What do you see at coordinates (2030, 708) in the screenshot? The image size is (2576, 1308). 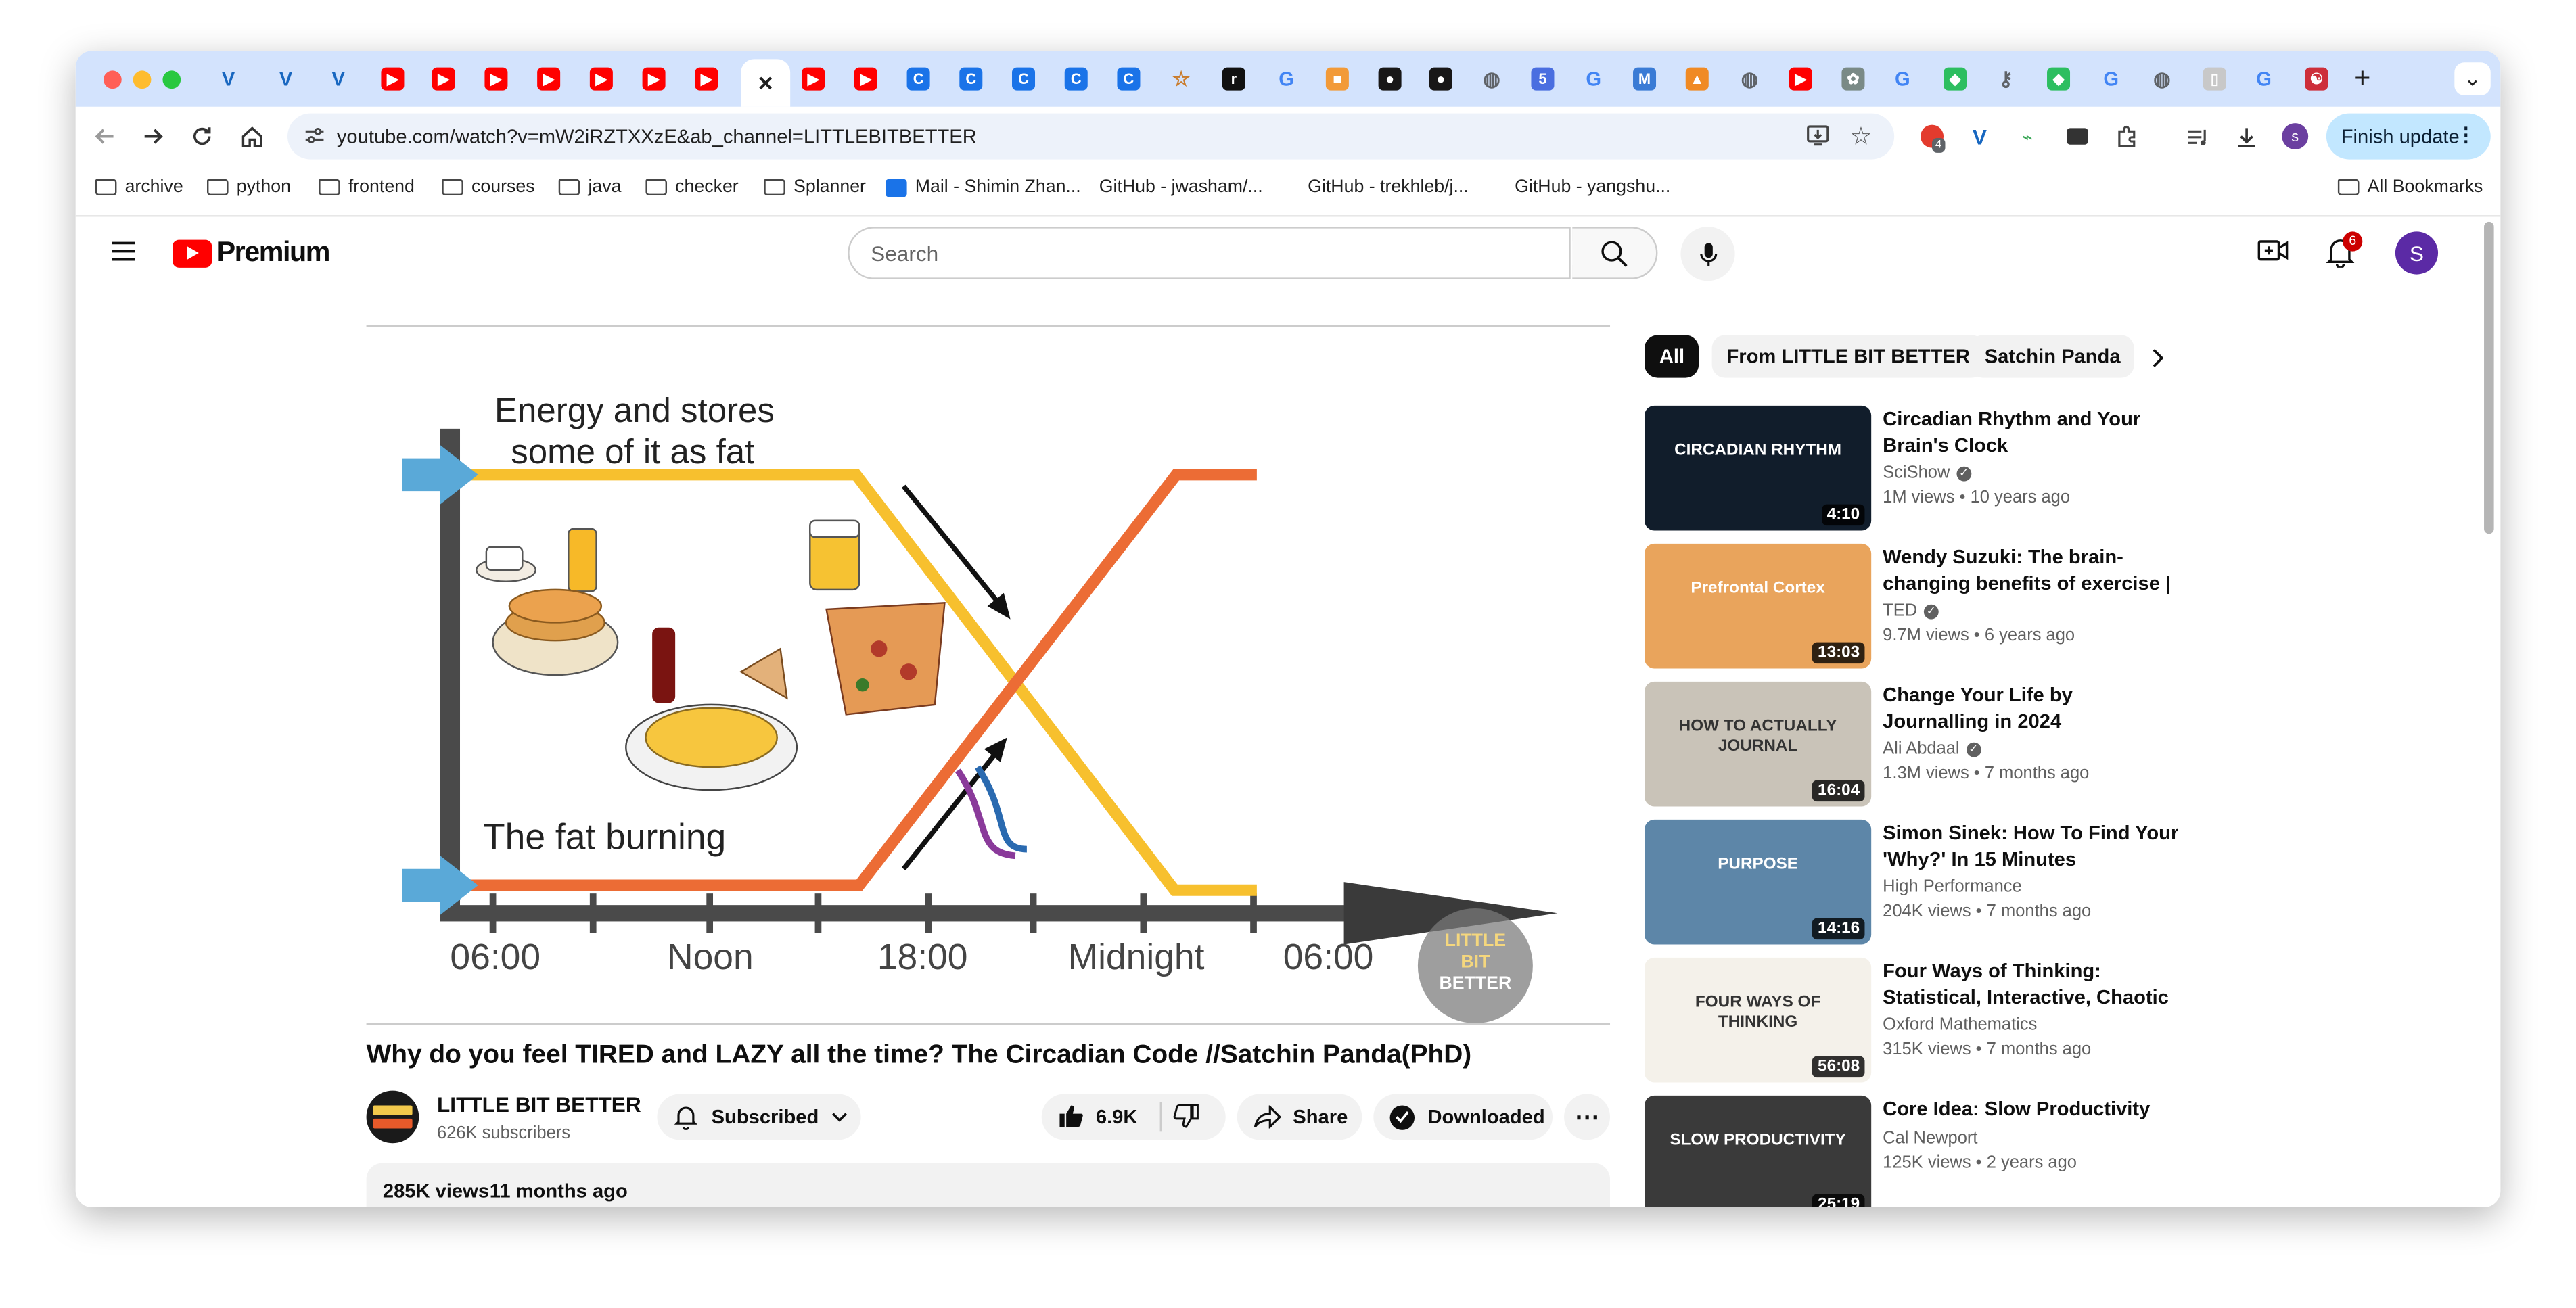 I see `recommended-video-title: Change Your Life by Journalling in 2024` at bounding box center [2030, 708].